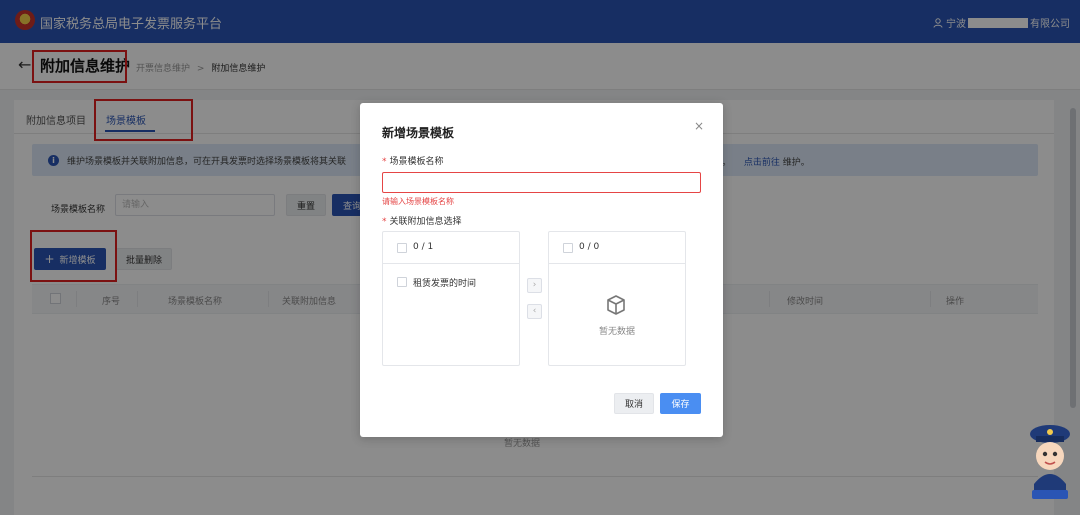  What do you see at coordinates (616, 305) in the screenshot?
I see `empty-box-icon` at bounding box center [616, 305].